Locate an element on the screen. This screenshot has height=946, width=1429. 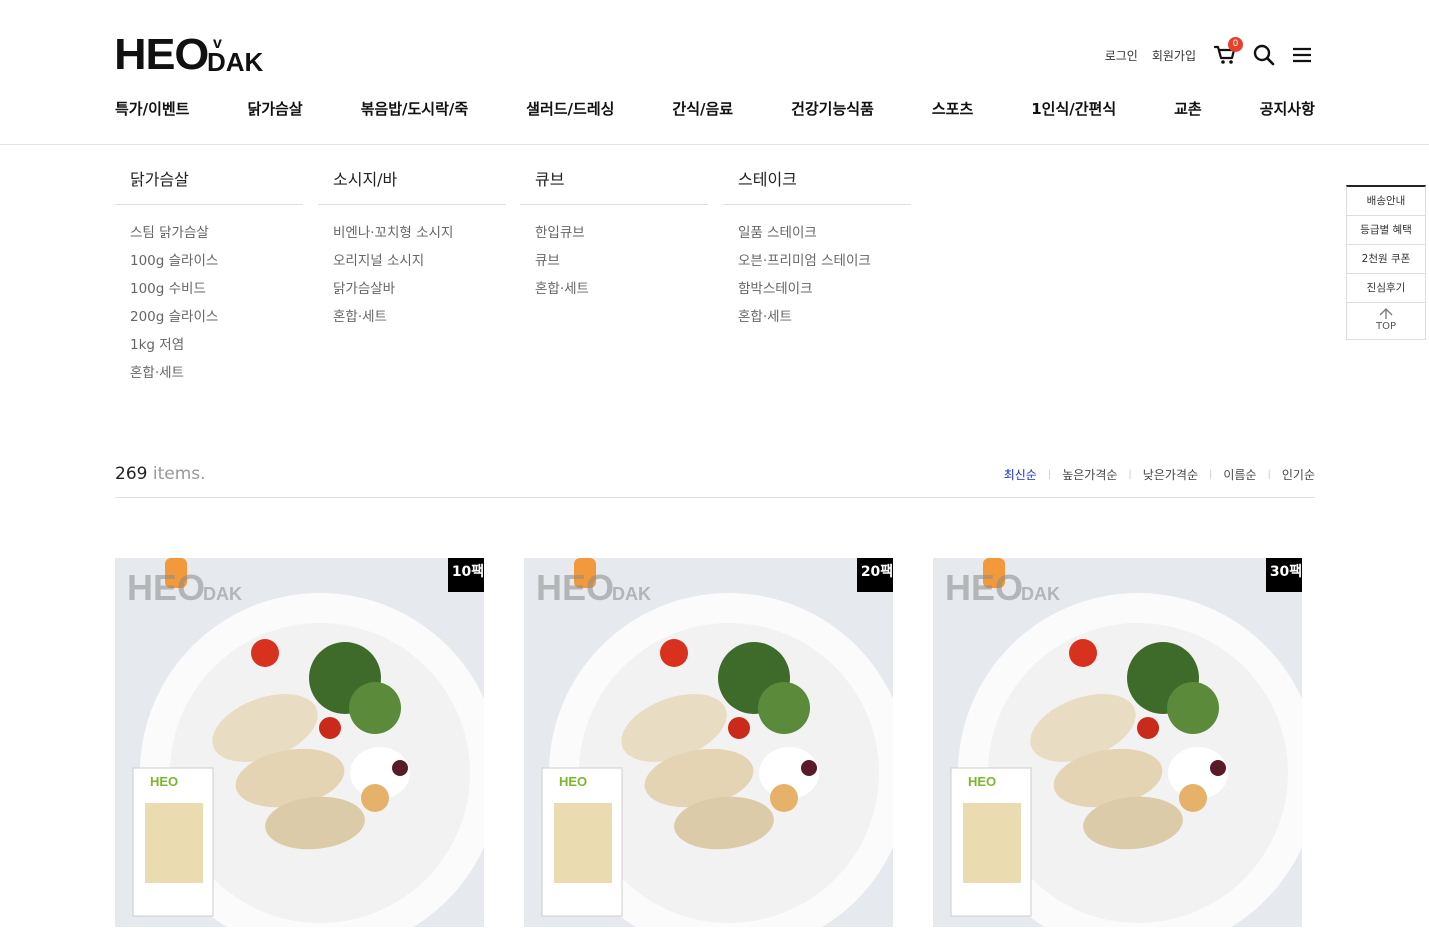
mega-menu-link: 함박스테이크 is located at coordinates (824, 293).